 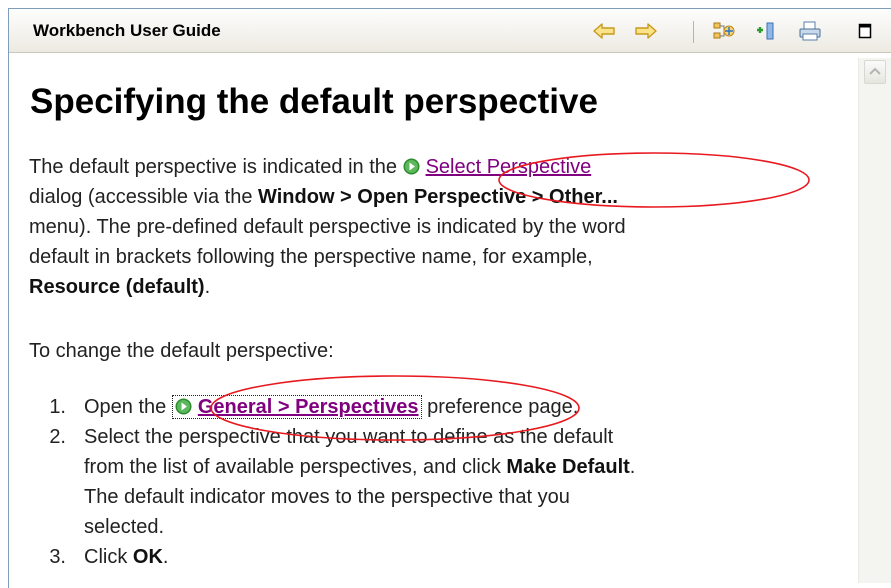 What do you see at coordinates (127, 30) in the screenshot?
I see `view-title: Workbench User Guide` at bounding box center [127, 30].